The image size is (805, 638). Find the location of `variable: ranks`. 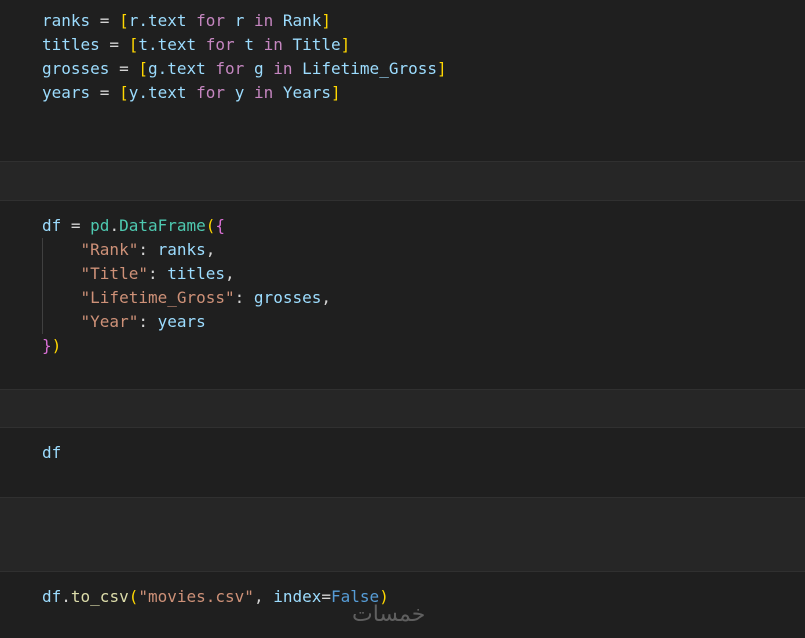

variable: ranks is located at coordinates (66, 20).